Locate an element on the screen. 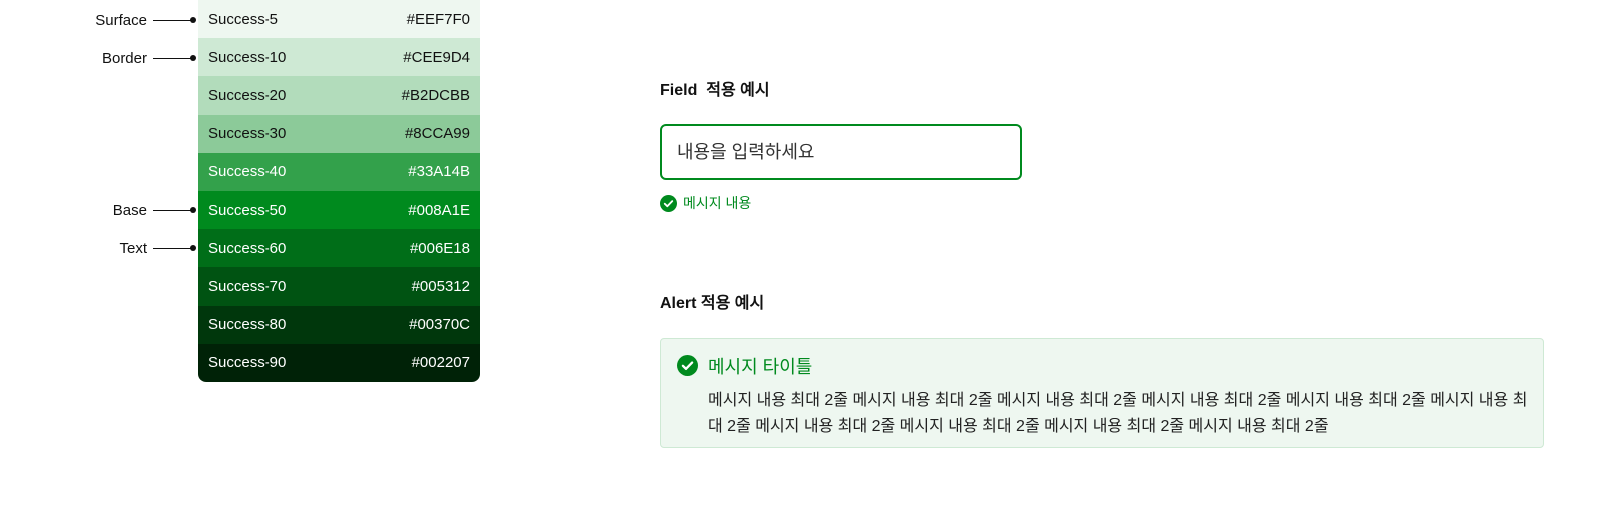 The height and width of the screenshot is (526, 1616). swatch-hex: #002207 is located at coordinates (440, 363).